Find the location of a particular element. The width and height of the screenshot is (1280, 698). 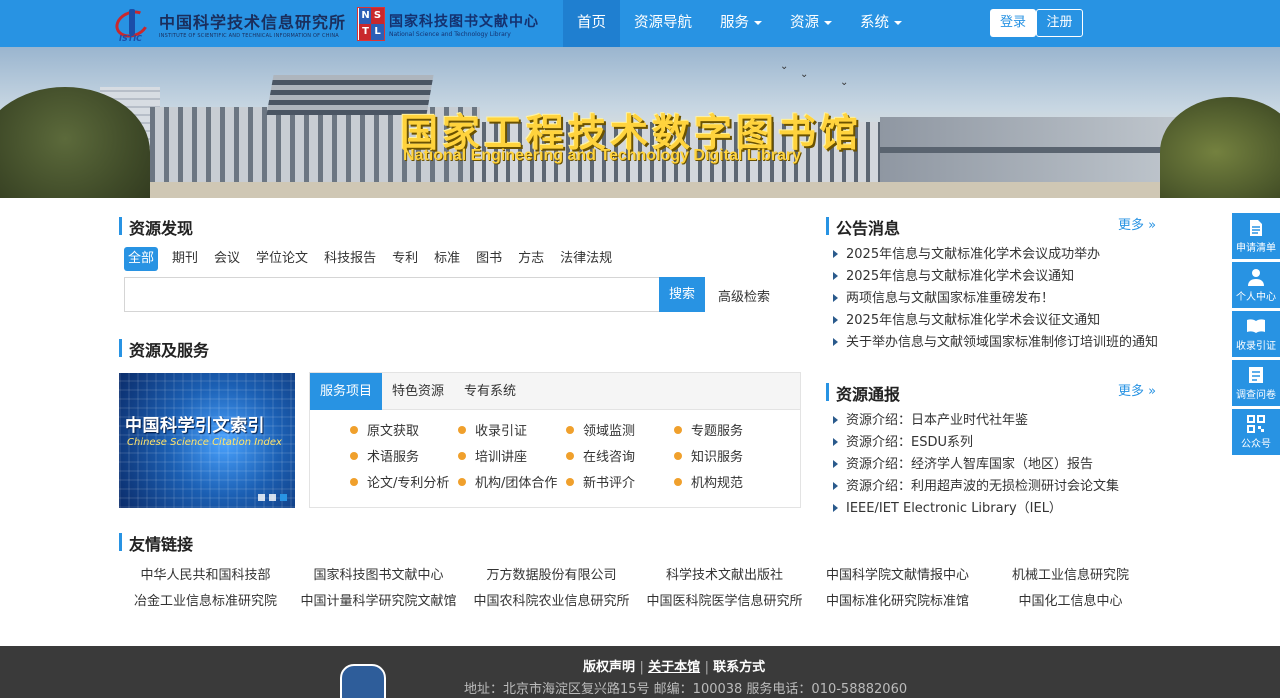

discovery-title: 资源发现 is located at coordinates (156, 227).